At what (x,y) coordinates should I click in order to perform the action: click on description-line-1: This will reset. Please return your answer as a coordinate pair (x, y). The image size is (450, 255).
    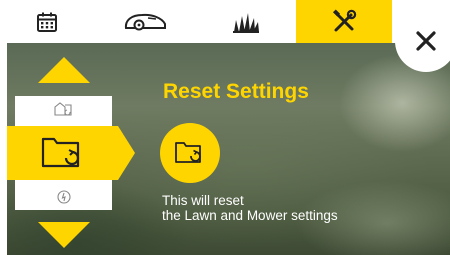
    Looking at the image, I should click on (203, 200).